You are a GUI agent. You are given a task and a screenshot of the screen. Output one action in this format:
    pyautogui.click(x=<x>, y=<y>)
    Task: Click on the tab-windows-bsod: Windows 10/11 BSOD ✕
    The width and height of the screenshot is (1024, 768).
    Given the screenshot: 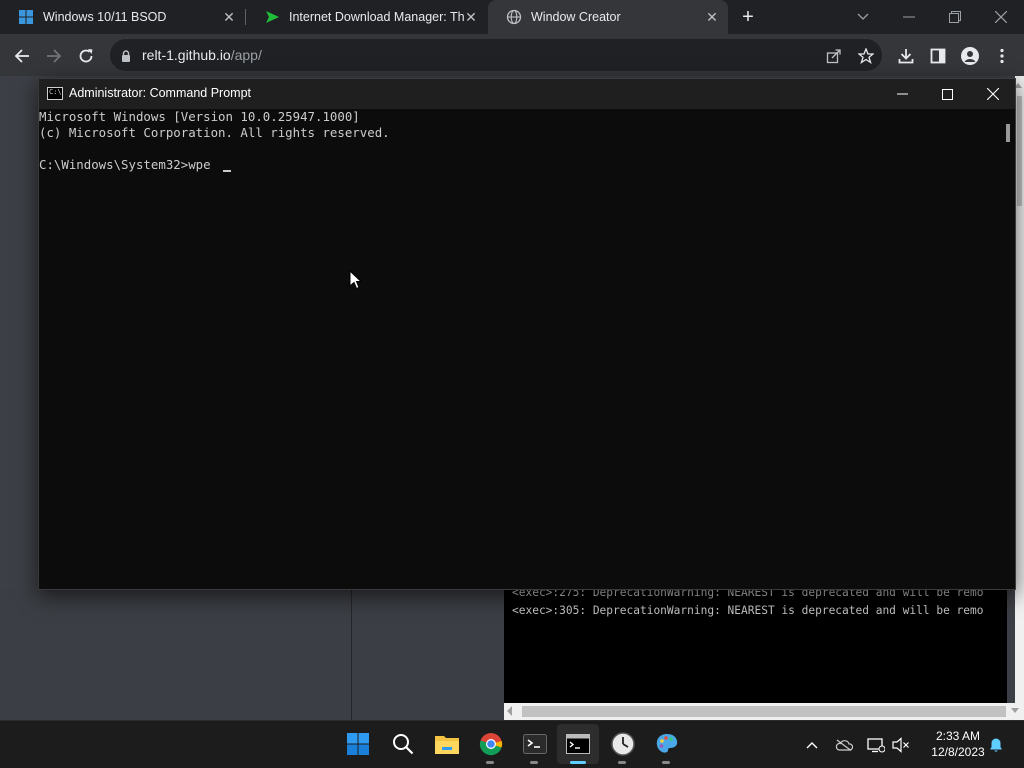 What is the action you would take?
    pyautogui.click(x=122, y=17)
    